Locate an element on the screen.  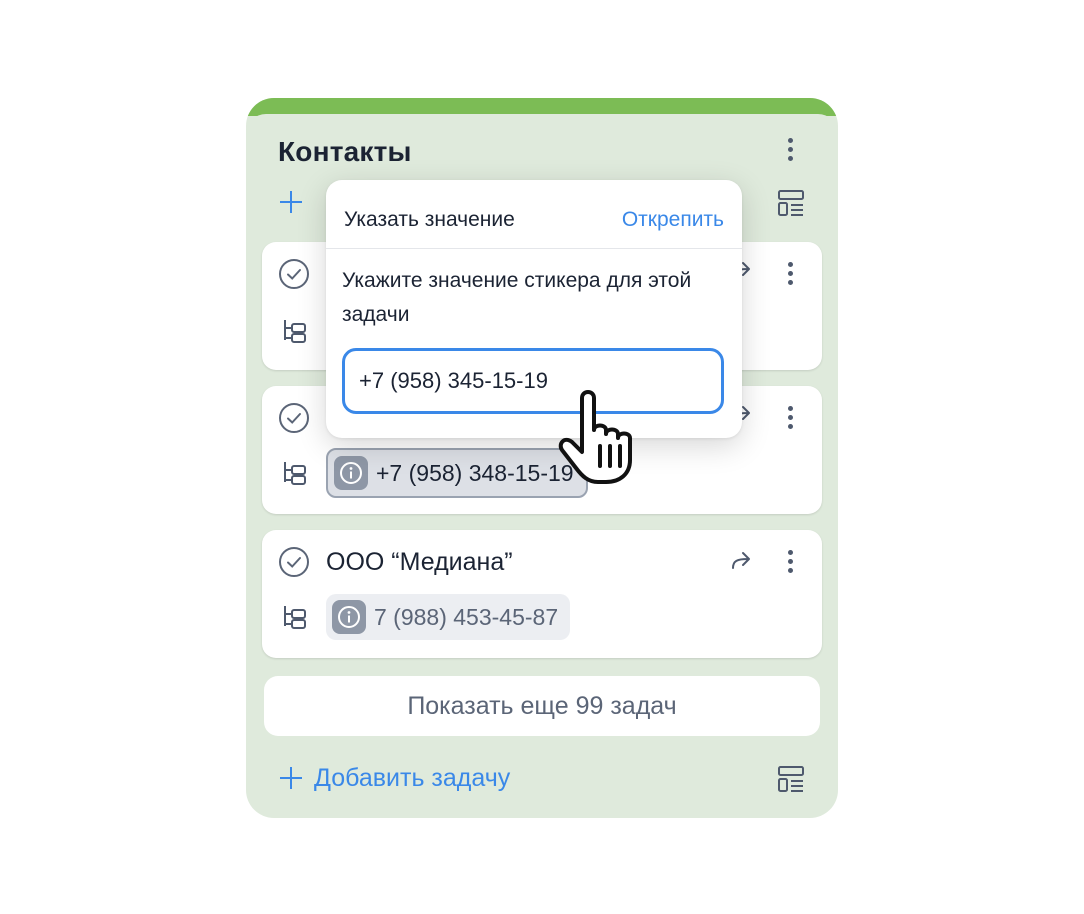
popover-title: Указать значение is located at coordinates (429, 219).